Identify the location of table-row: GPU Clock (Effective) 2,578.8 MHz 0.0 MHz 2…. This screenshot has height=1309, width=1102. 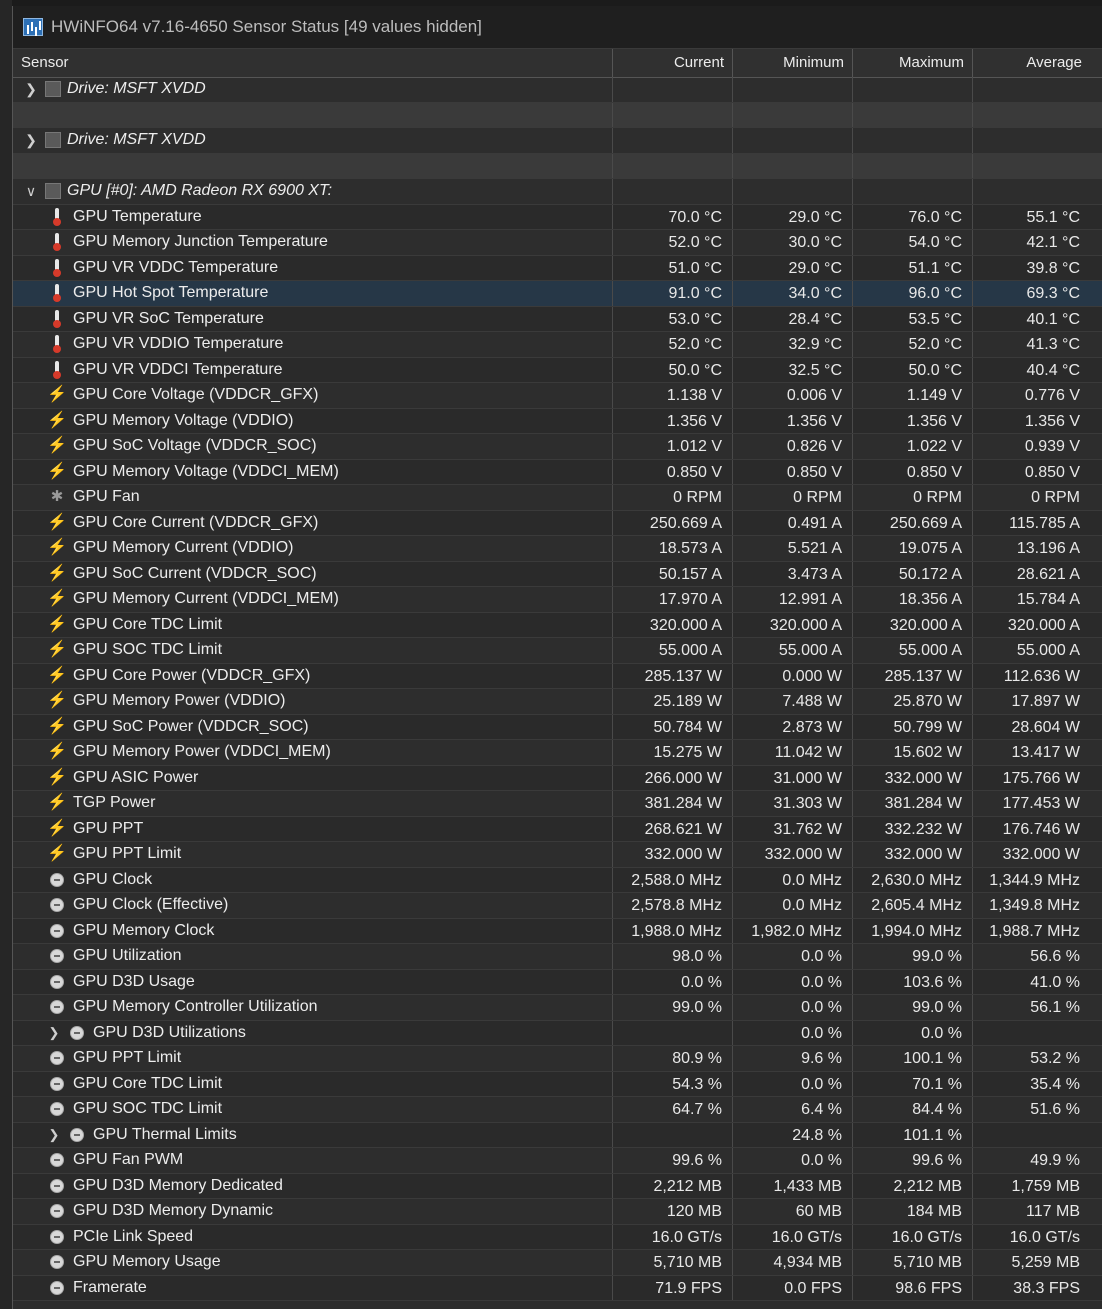
(557, 906).